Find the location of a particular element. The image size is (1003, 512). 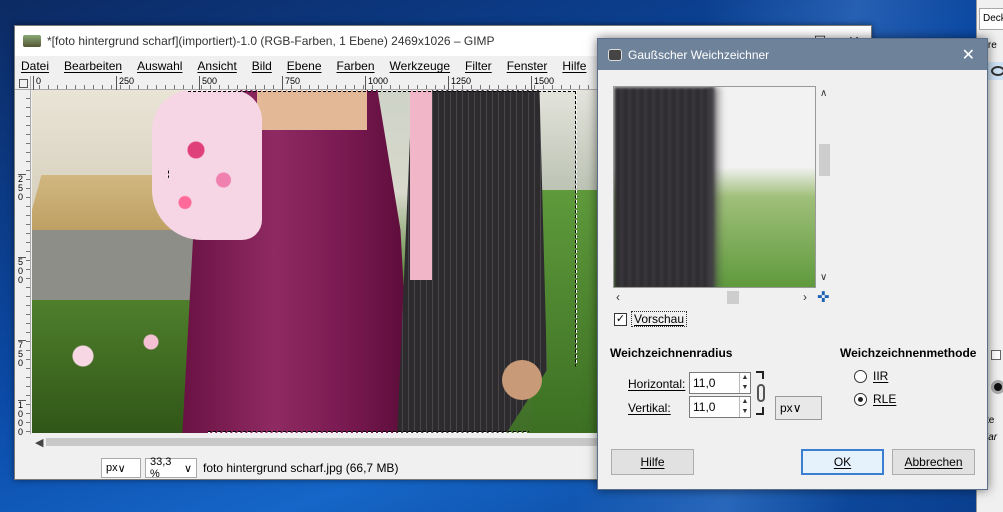

gimp-dialog-icon is located at coordinates (615, 54).